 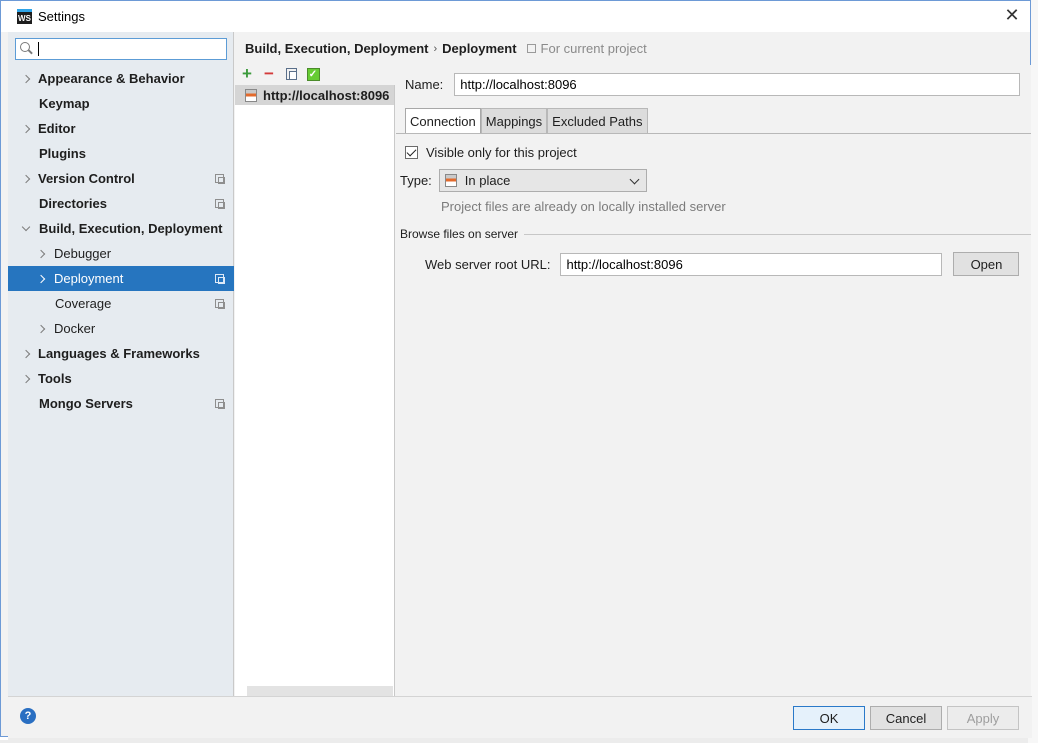 What do you see at coordinates (28, 716) in the screenshot?
I see `help-icon: ?` at bounding box center [28, 716].